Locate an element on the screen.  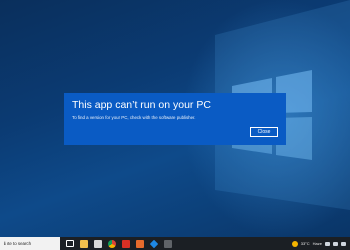
dialog-title: This app can’t run on your PC is located at coordinates (141, 105).